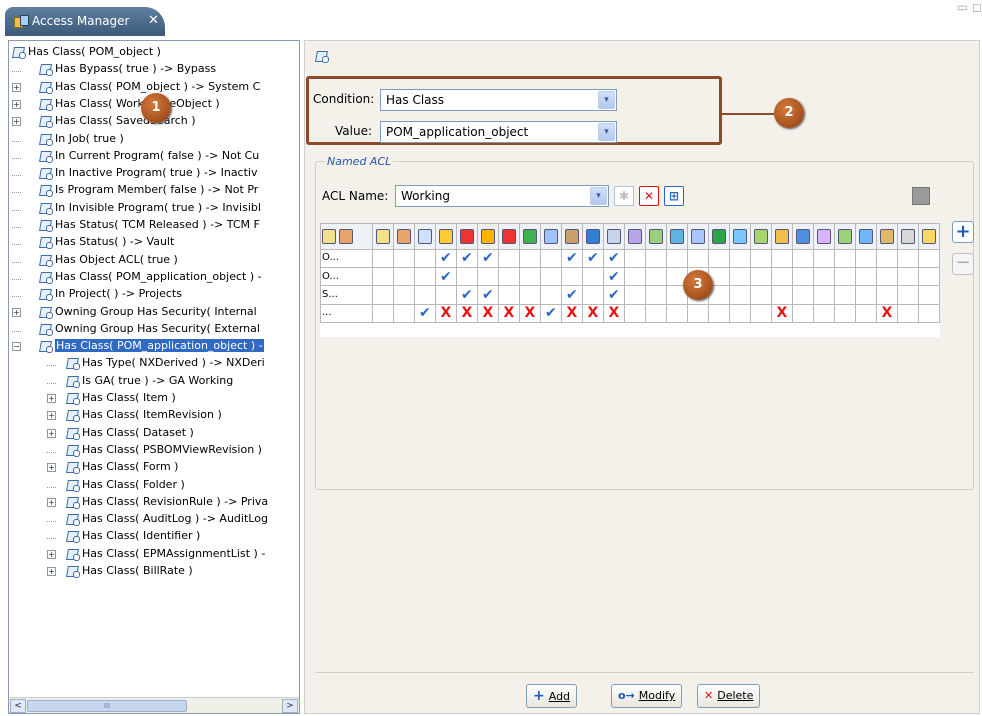 This screenshot has width=982, height=716. What do you see at coordinates (136, 224) in the screenshot?
I see `tree-node: Has Status( TCM Released ) -> TCM F` at bounding box center [136, 224].